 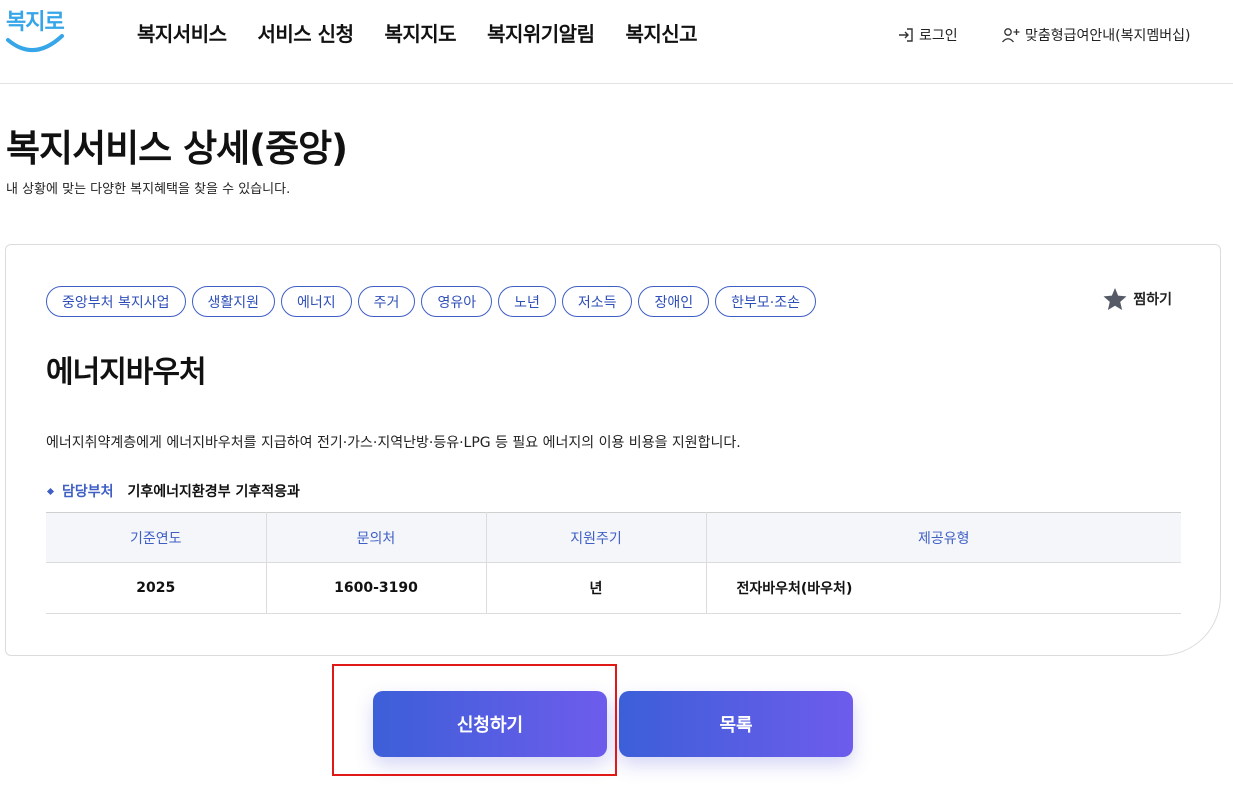 What do you see at coordinates (156, 588) in the screenshot?
I see `cell-base-year: 2025` at bounding box center [156, 588].